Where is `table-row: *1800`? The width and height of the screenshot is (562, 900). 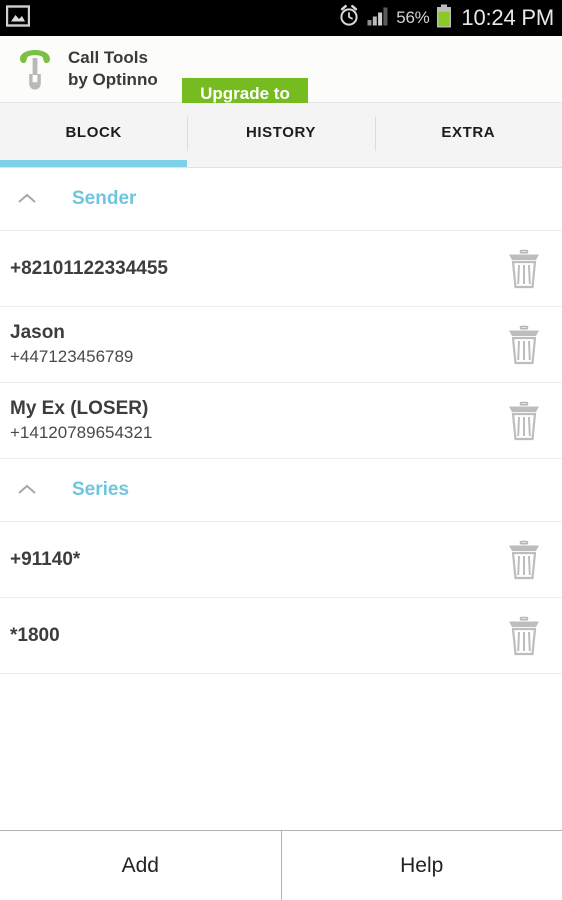
table-row: *1800 is located at coordinates (281, 636).